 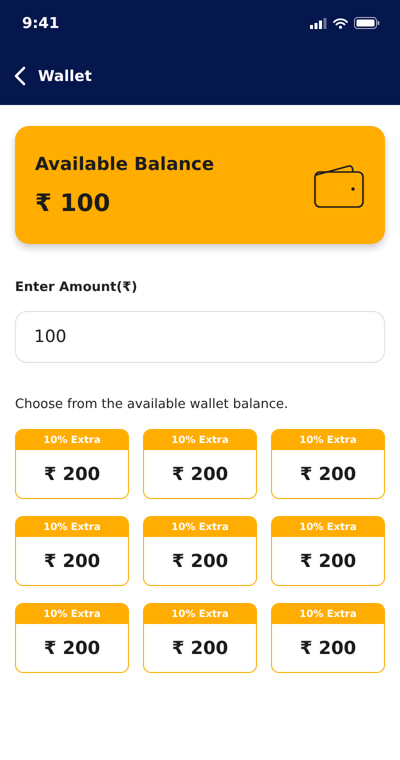 What do you see at coordinates (65, 76) in the screenshot?
I see `page-title: Wallet` at bounding box center [65, 76].